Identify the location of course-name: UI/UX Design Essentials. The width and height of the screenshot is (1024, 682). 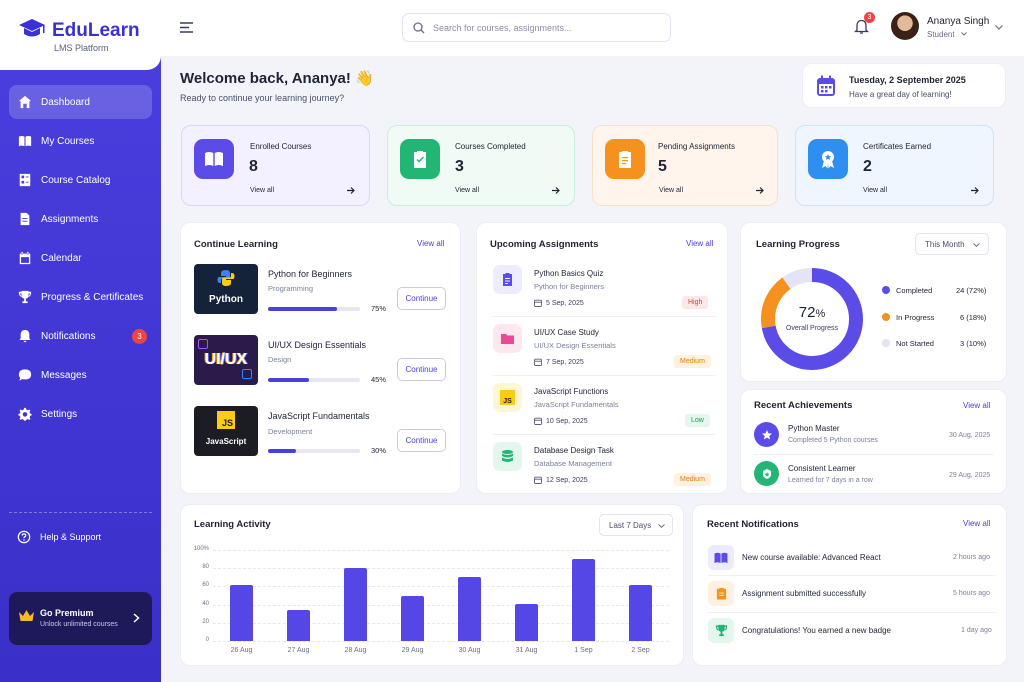
(317, 345).